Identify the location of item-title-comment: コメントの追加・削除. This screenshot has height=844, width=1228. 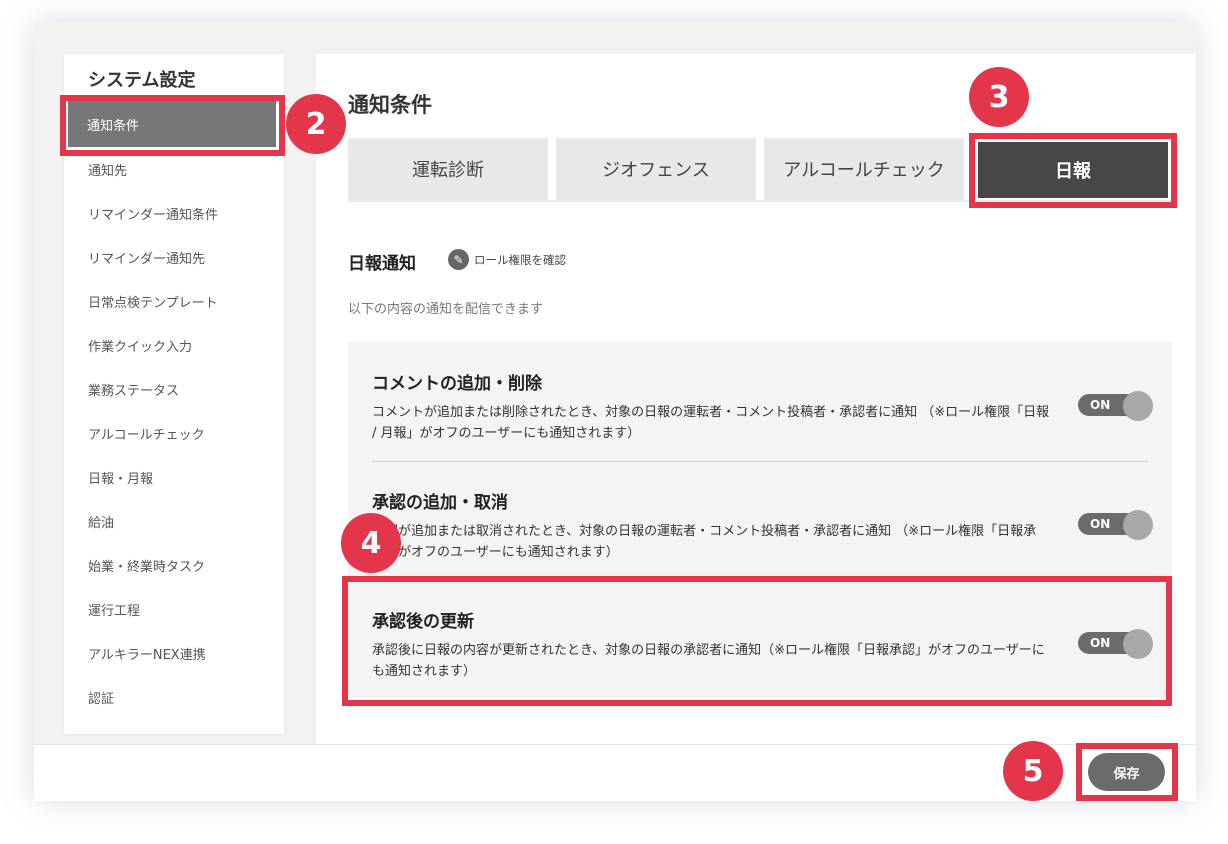
(457, 384).